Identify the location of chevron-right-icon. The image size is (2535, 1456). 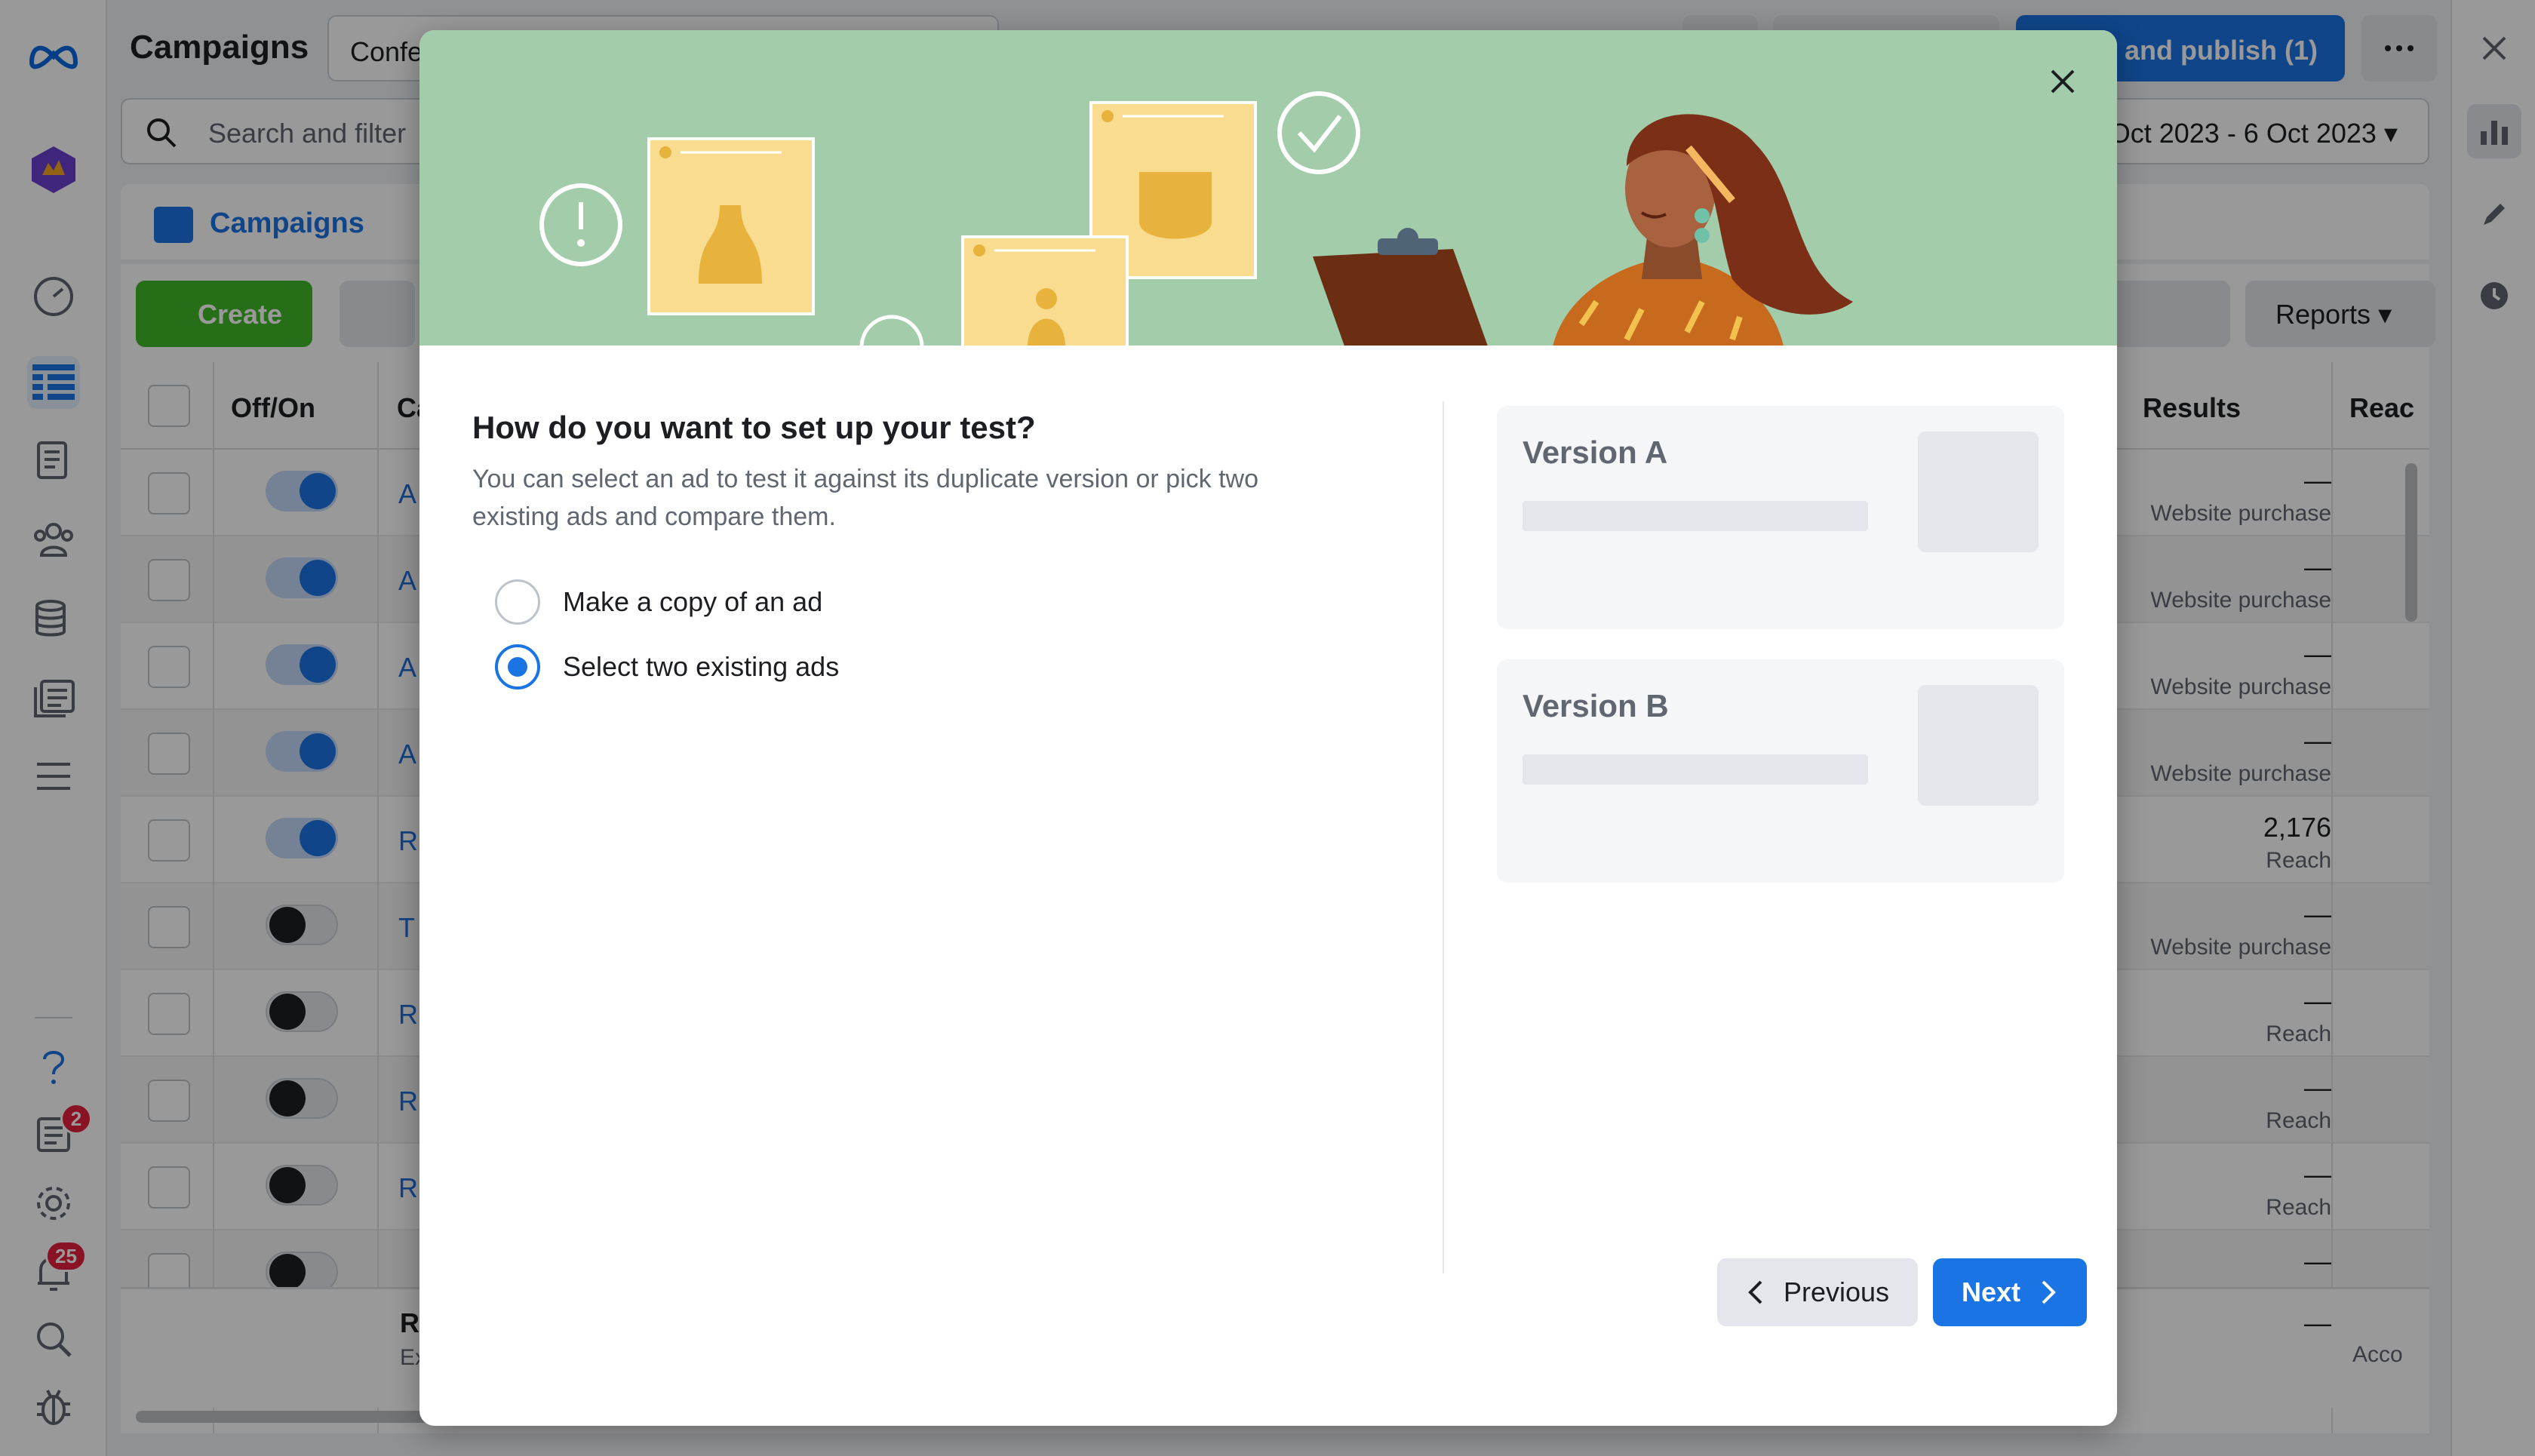
(2049, 1292).